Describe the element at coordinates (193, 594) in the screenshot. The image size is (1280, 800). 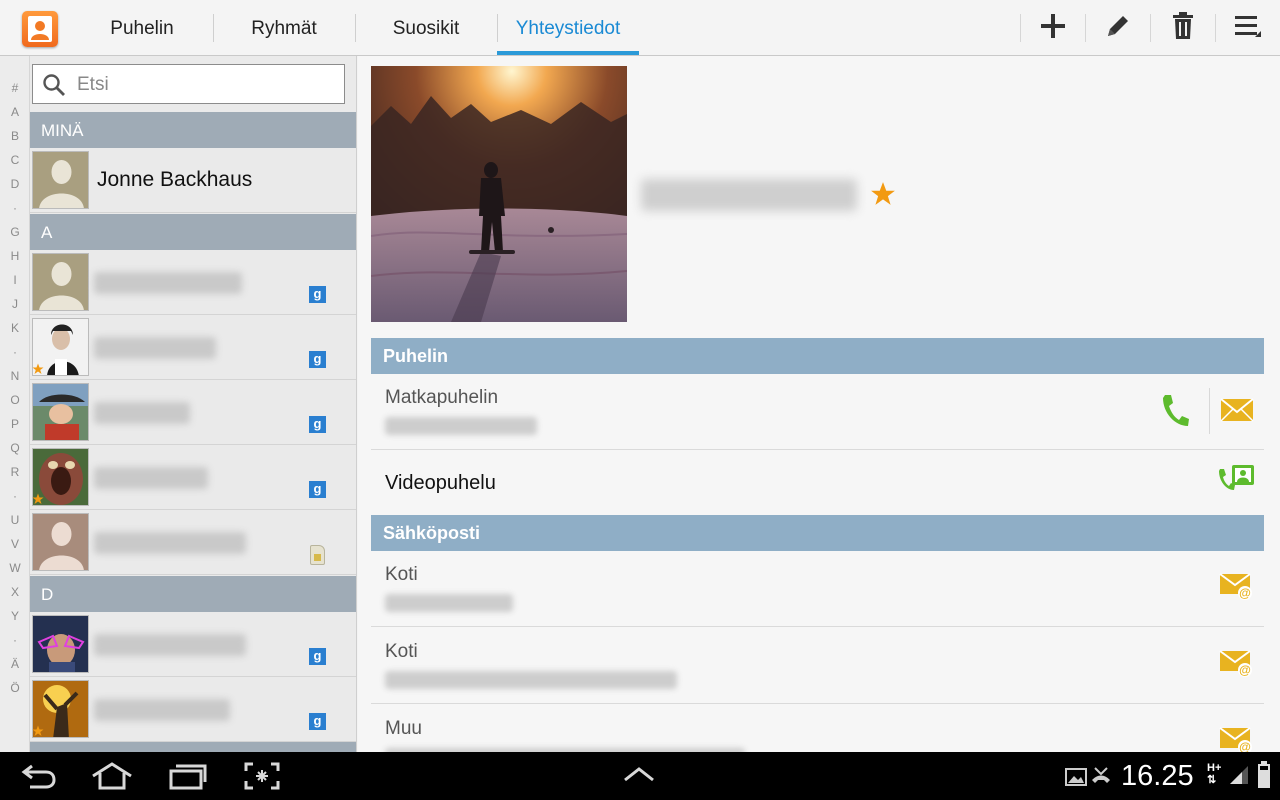
I see `section-header-d: D` at that location.